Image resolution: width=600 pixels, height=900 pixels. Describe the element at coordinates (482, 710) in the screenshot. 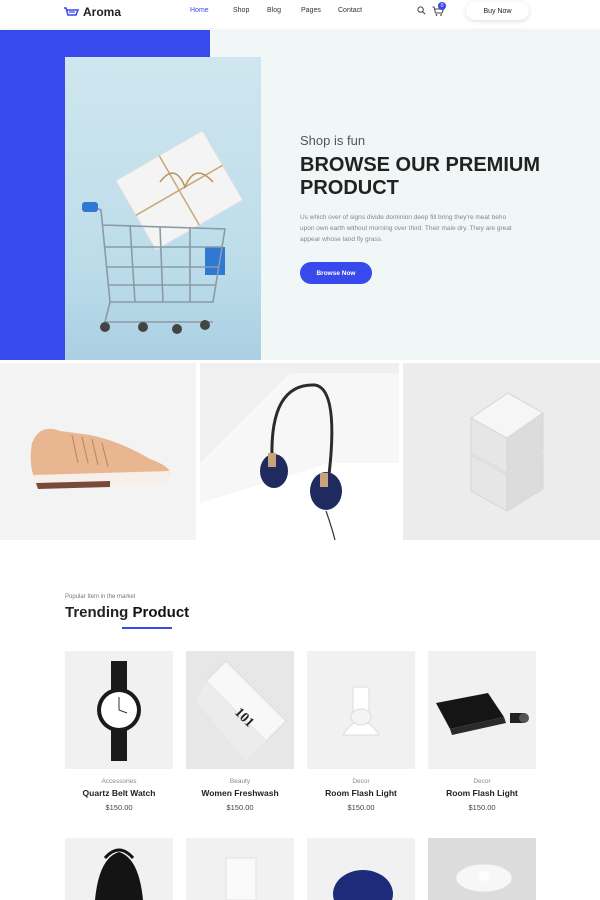

I see `product-image-flash-light-black` at that location.